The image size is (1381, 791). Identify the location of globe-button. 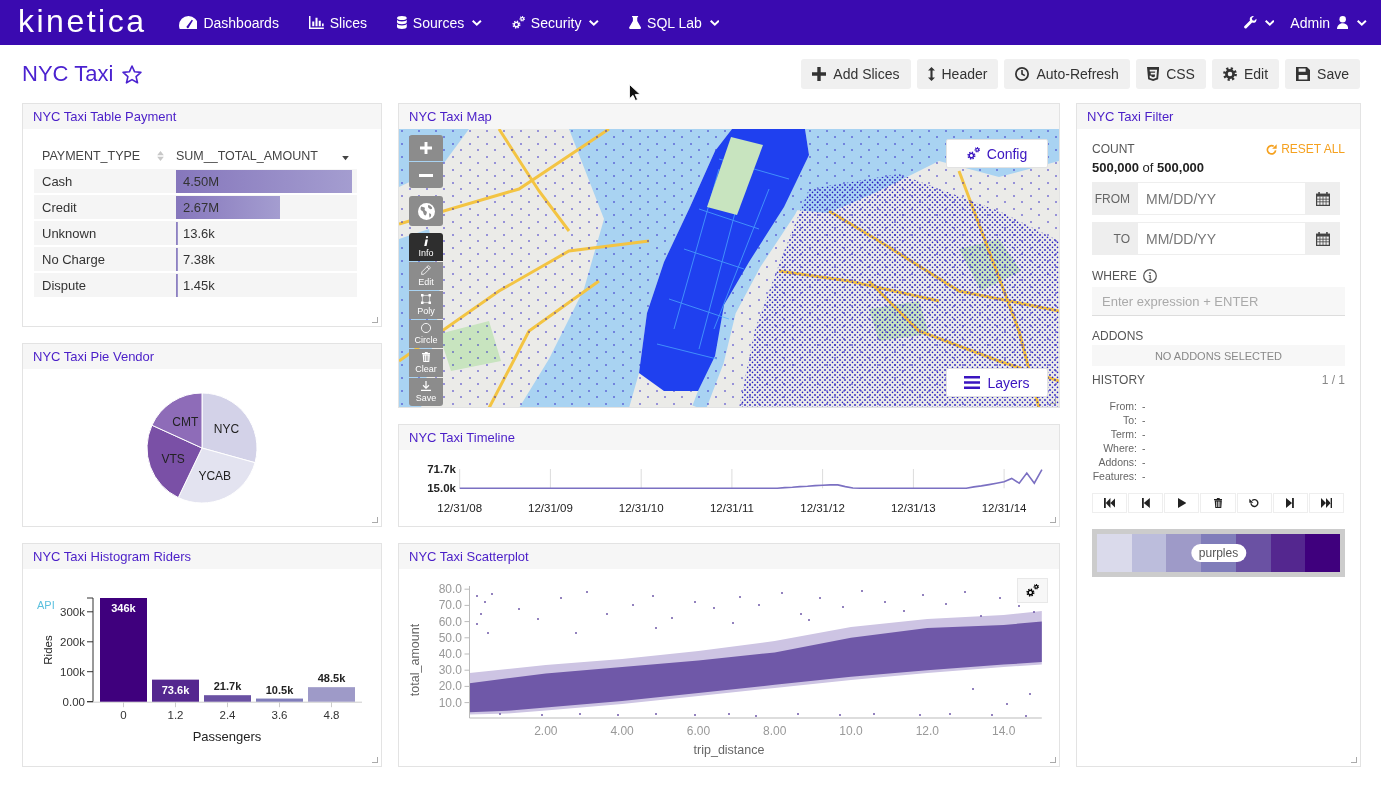
(426, 211).